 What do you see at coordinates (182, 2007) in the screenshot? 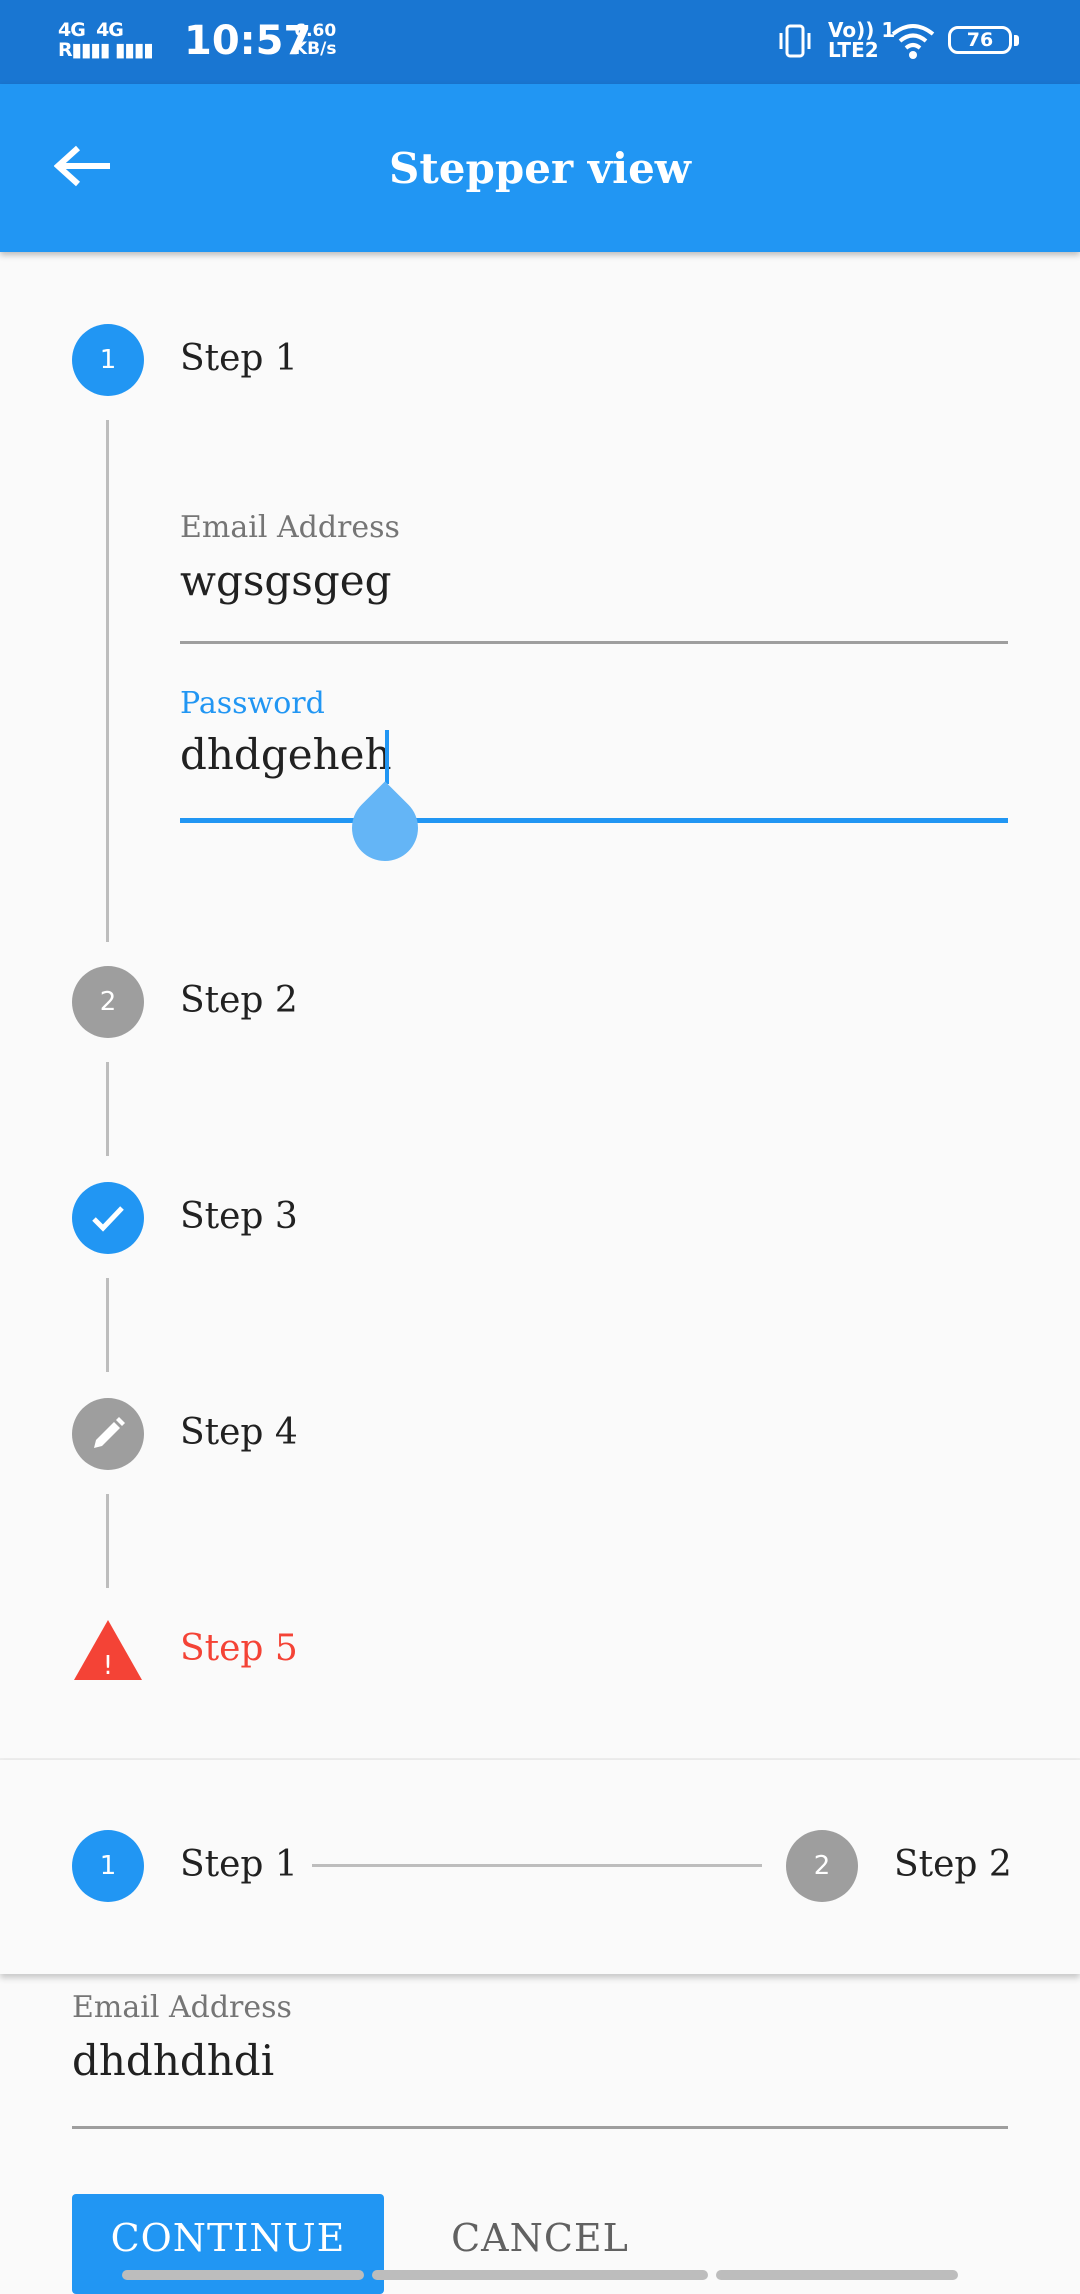
I see `h-email-field-label: Email Address` at bounding box center [182, 2007].